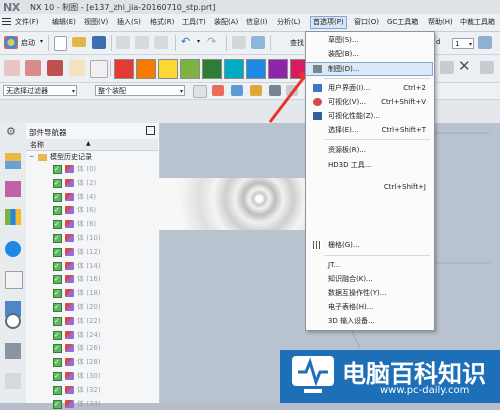  What do you see at coordinates (162, 22) in the screenshot?
I see `menu-format: 格式(R)` at bounding box center [162, 22].